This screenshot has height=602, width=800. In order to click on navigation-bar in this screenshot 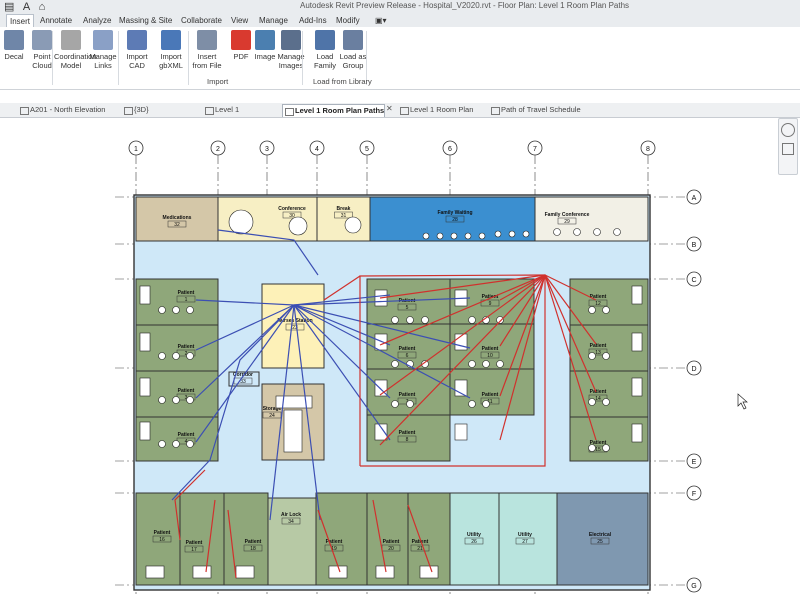, I will do `click(788, 146)`.